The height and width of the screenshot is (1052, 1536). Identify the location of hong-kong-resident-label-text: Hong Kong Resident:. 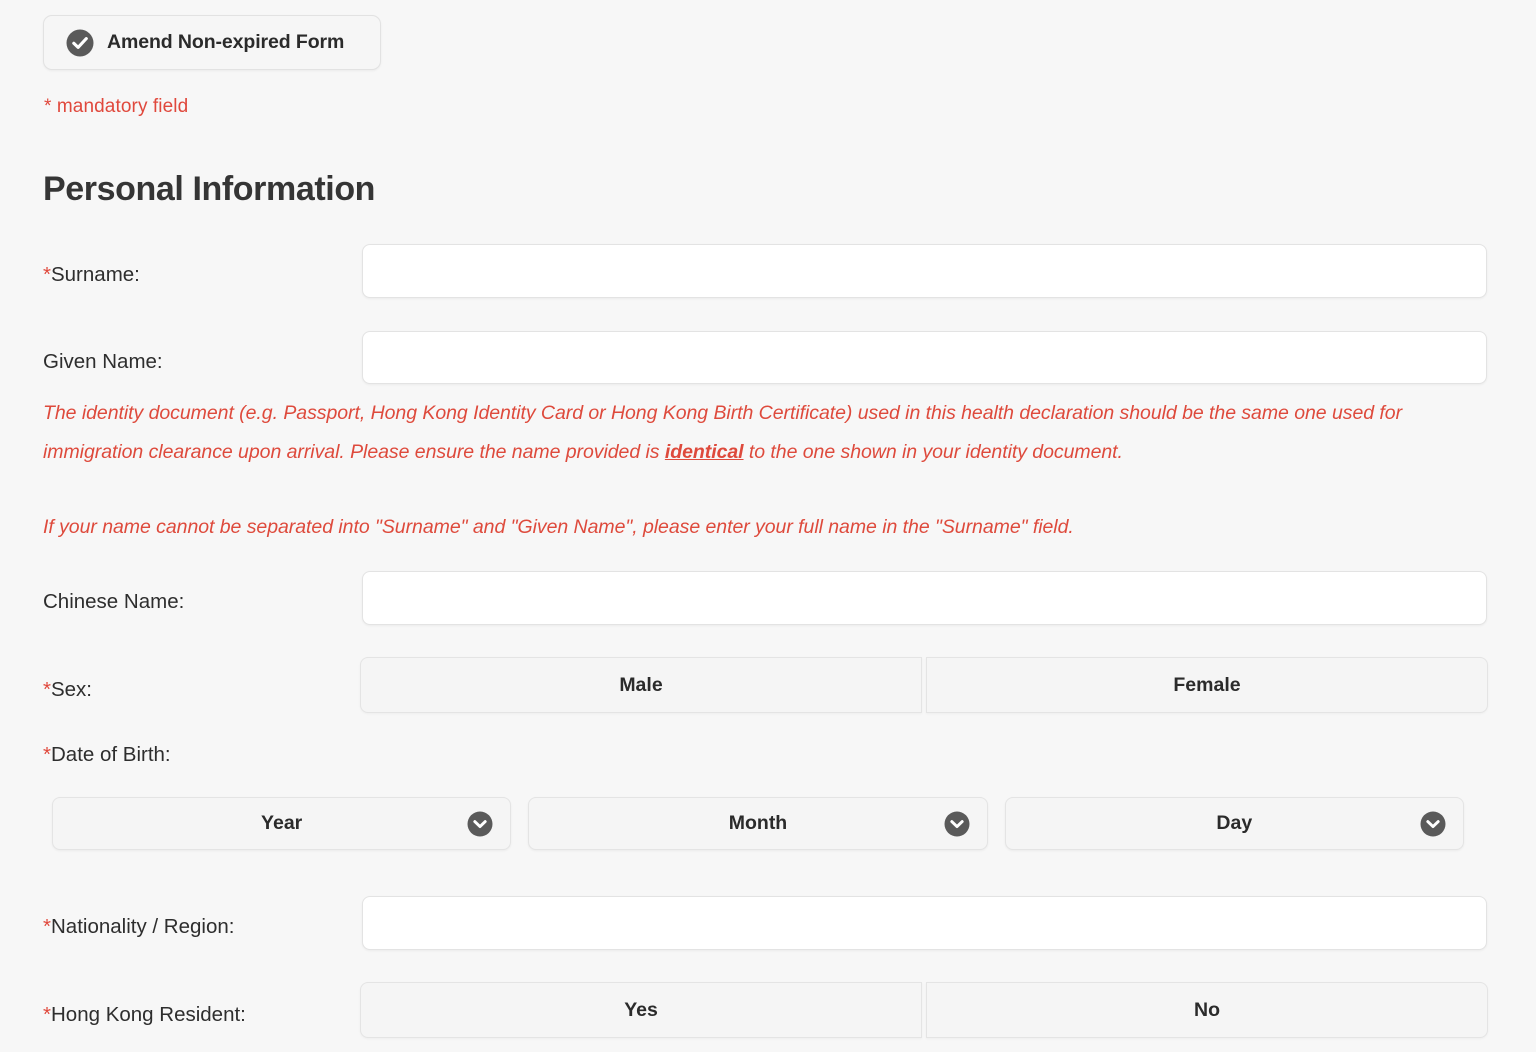
(148, 1014).